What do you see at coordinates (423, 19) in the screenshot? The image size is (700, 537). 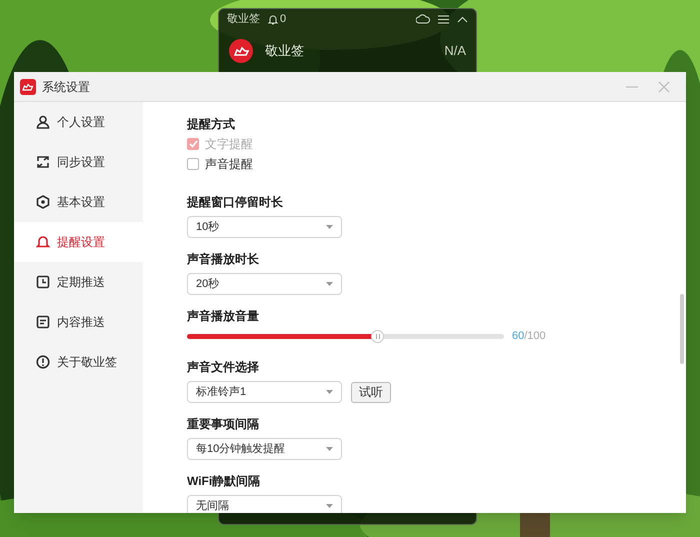 I see `cloud-icon` at bounding box center [423, 19].